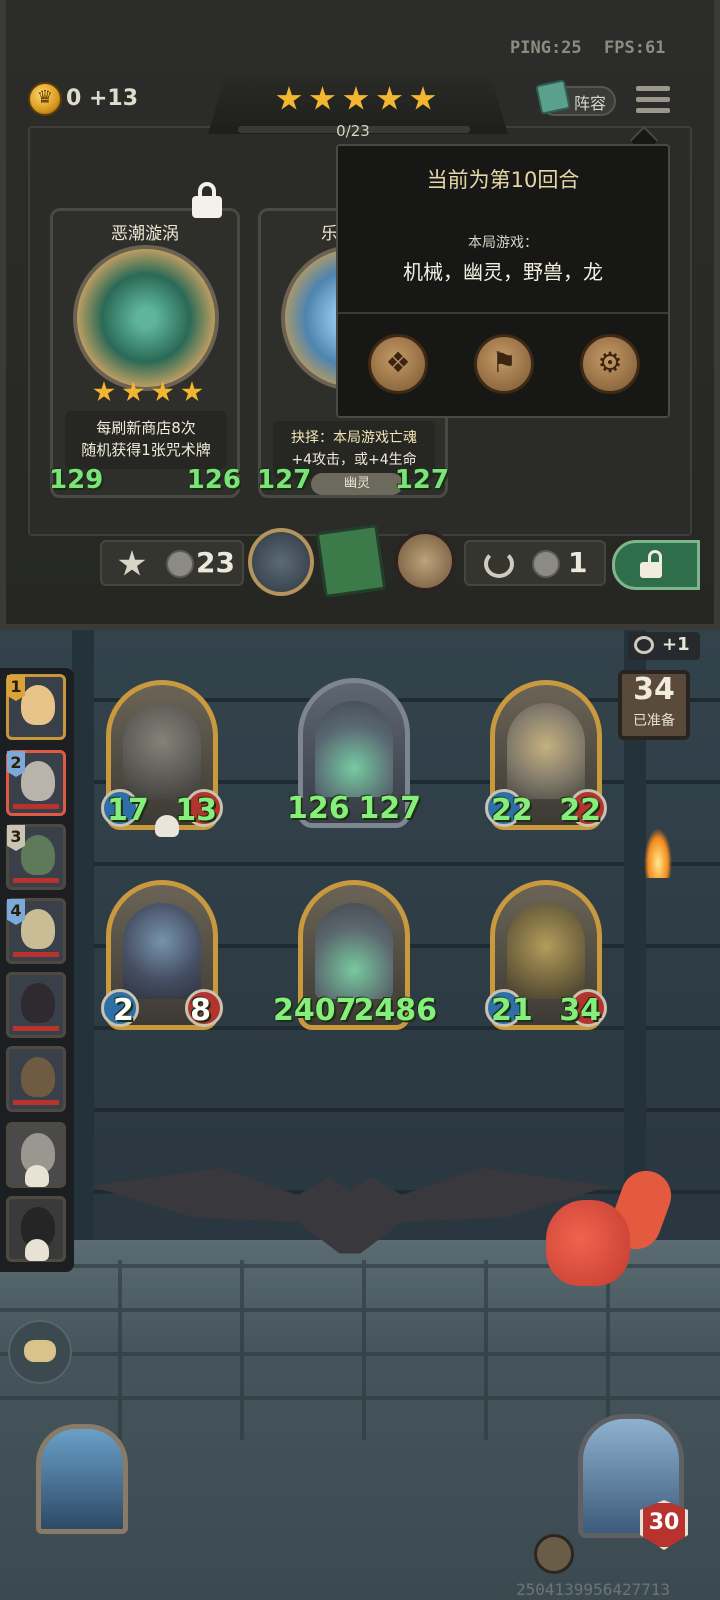  Describe the element at coordinates (76, 480) in the screenshot. I see `card-attack: 129` at that location.